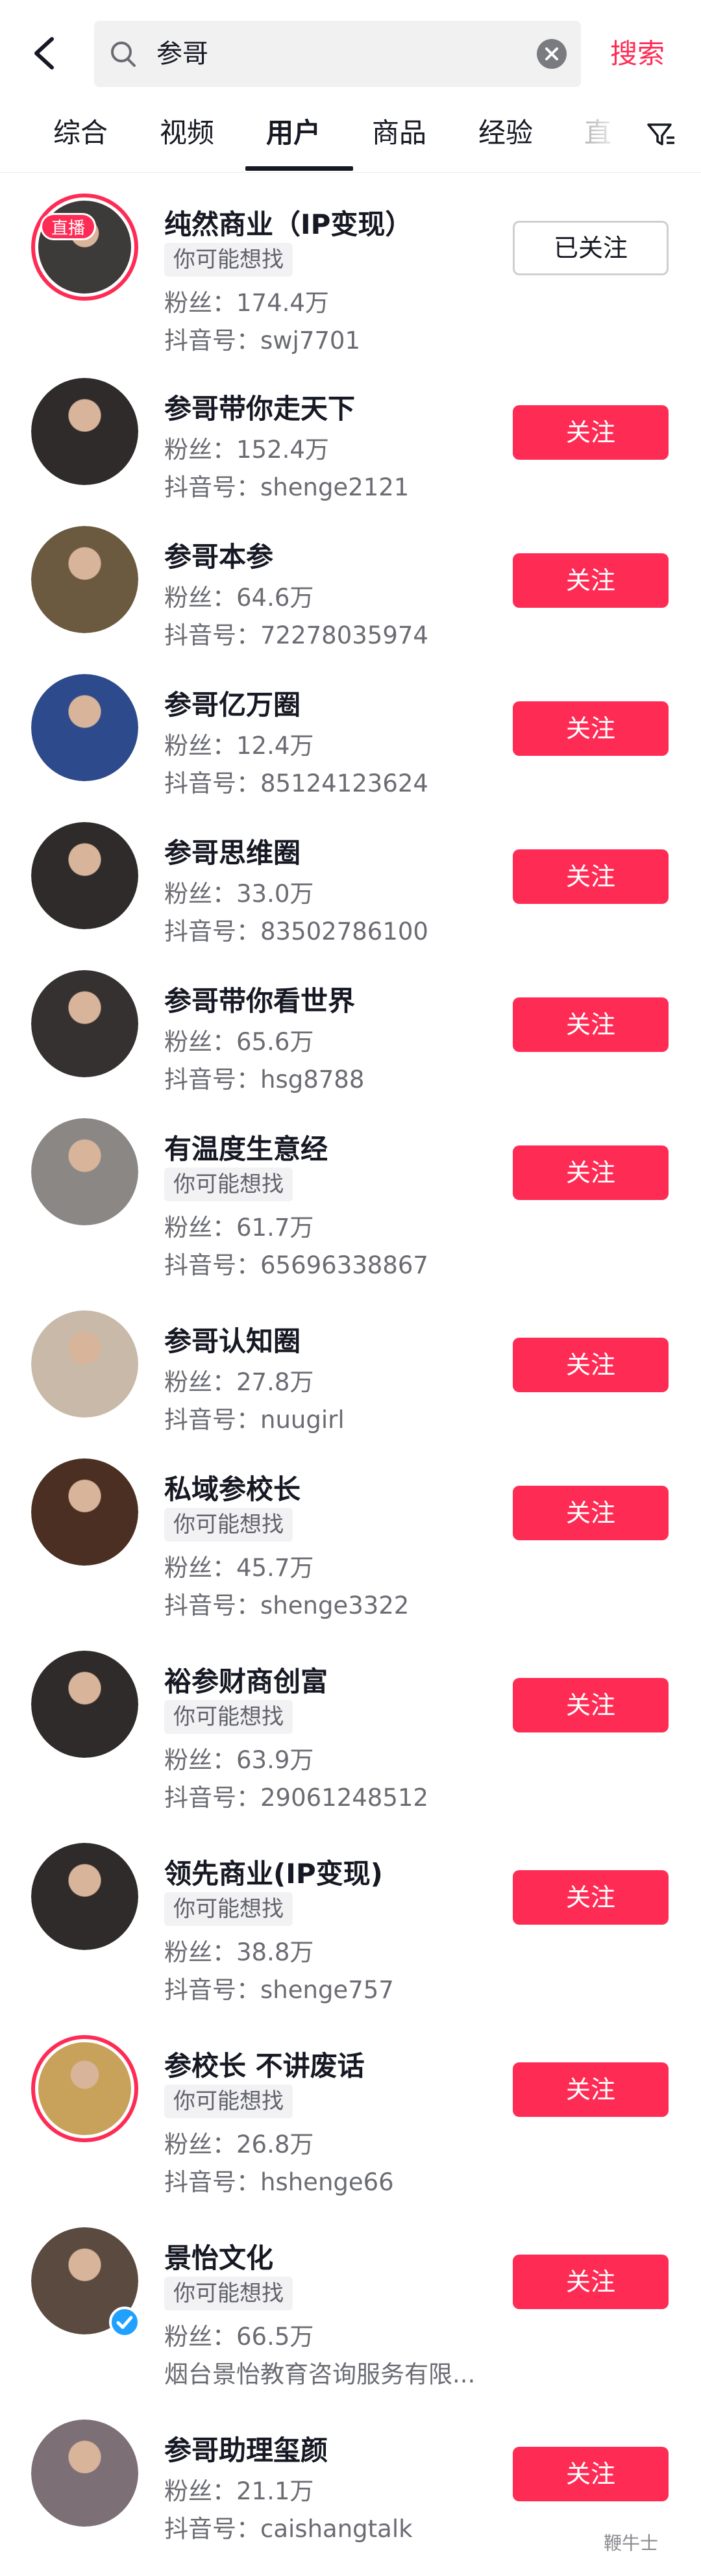 The image size is (701, 2576). I want to click on user-name: 领先商业(IP变现), so click(273, 1872).